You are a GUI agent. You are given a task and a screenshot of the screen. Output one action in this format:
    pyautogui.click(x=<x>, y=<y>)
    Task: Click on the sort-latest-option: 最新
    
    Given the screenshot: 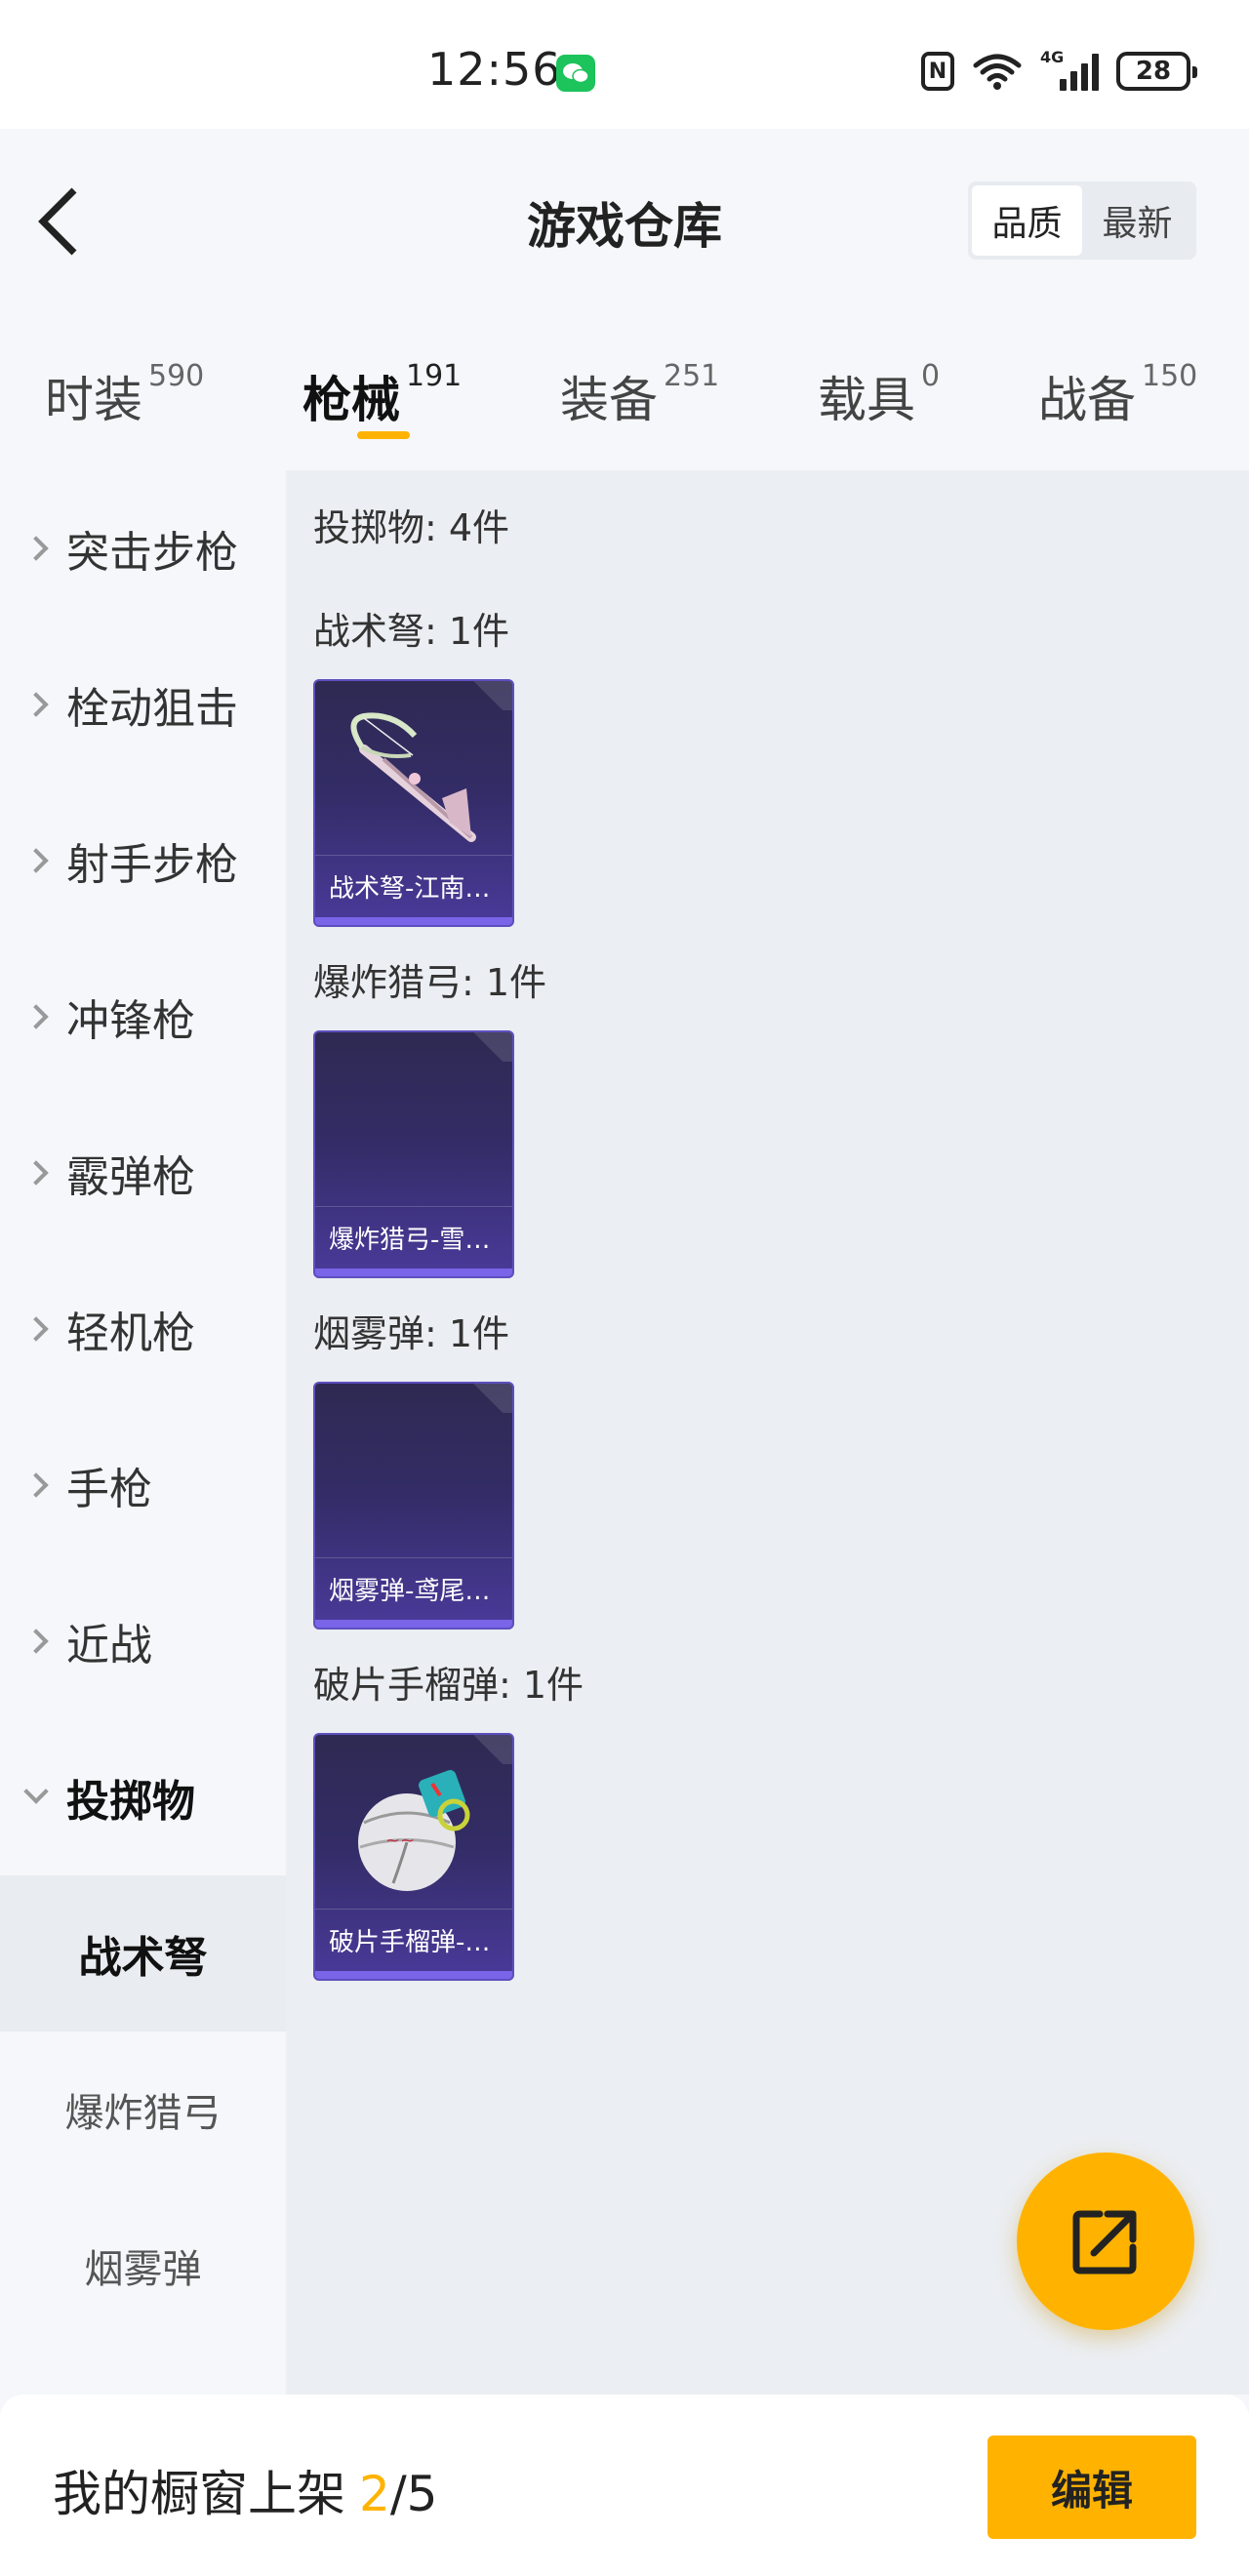 What is the action you would take?
    pyautogui.click(x=1137, y=220)
    